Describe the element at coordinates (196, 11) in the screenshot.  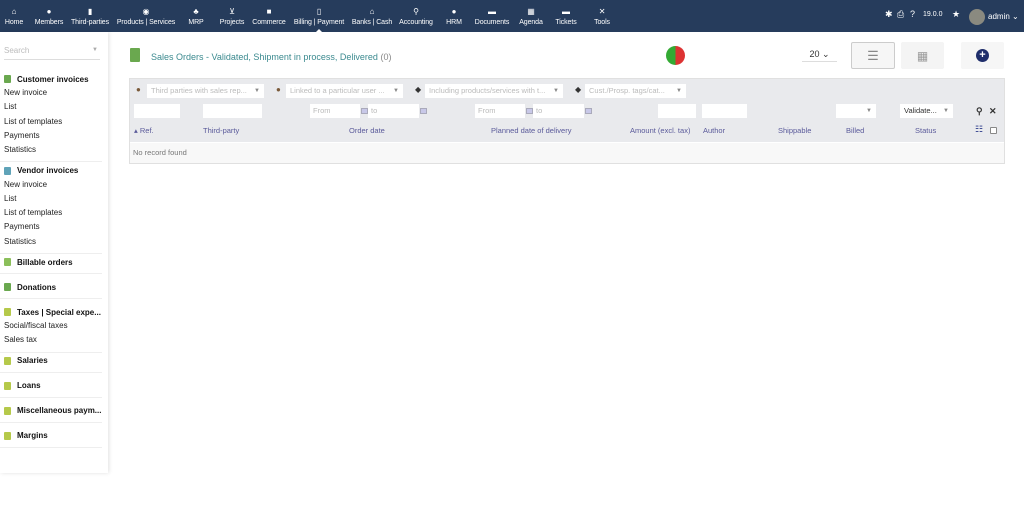
I see `cubes-icon: ♣` at that location.